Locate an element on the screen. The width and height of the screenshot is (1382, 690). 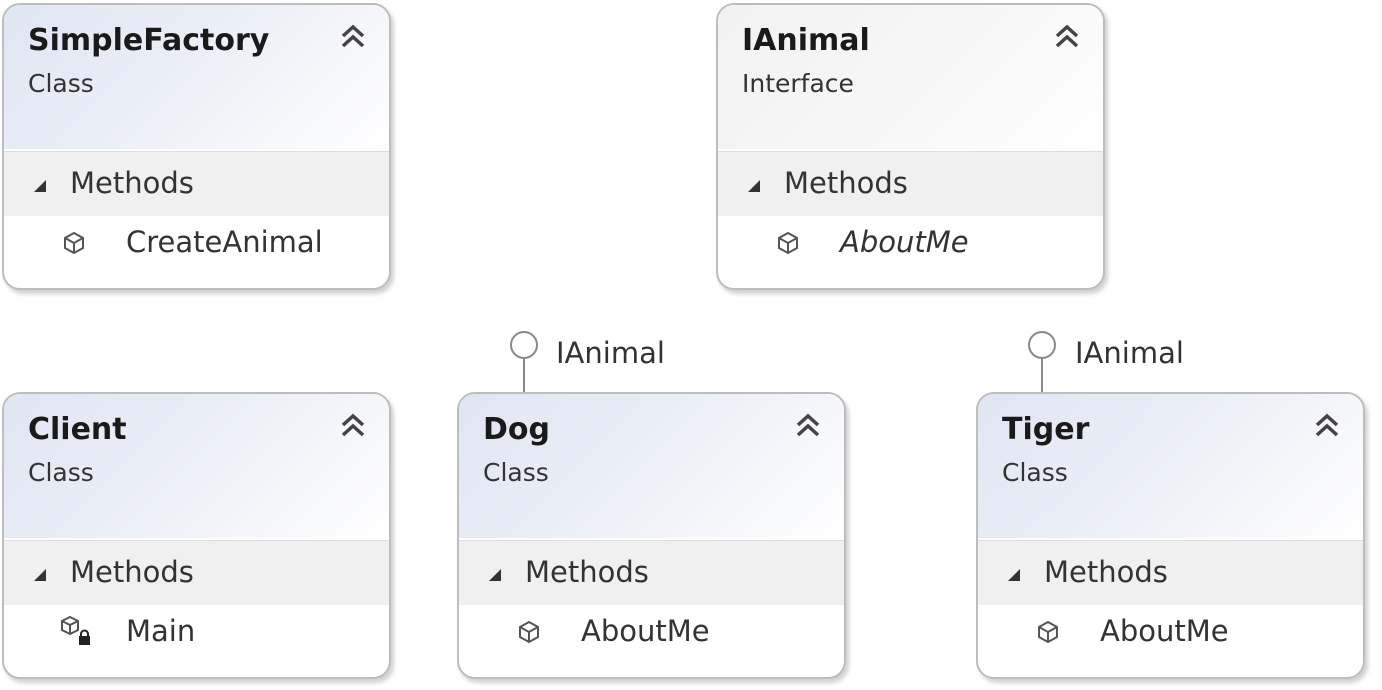
method-name: Main is located at coordinates (161, 631).